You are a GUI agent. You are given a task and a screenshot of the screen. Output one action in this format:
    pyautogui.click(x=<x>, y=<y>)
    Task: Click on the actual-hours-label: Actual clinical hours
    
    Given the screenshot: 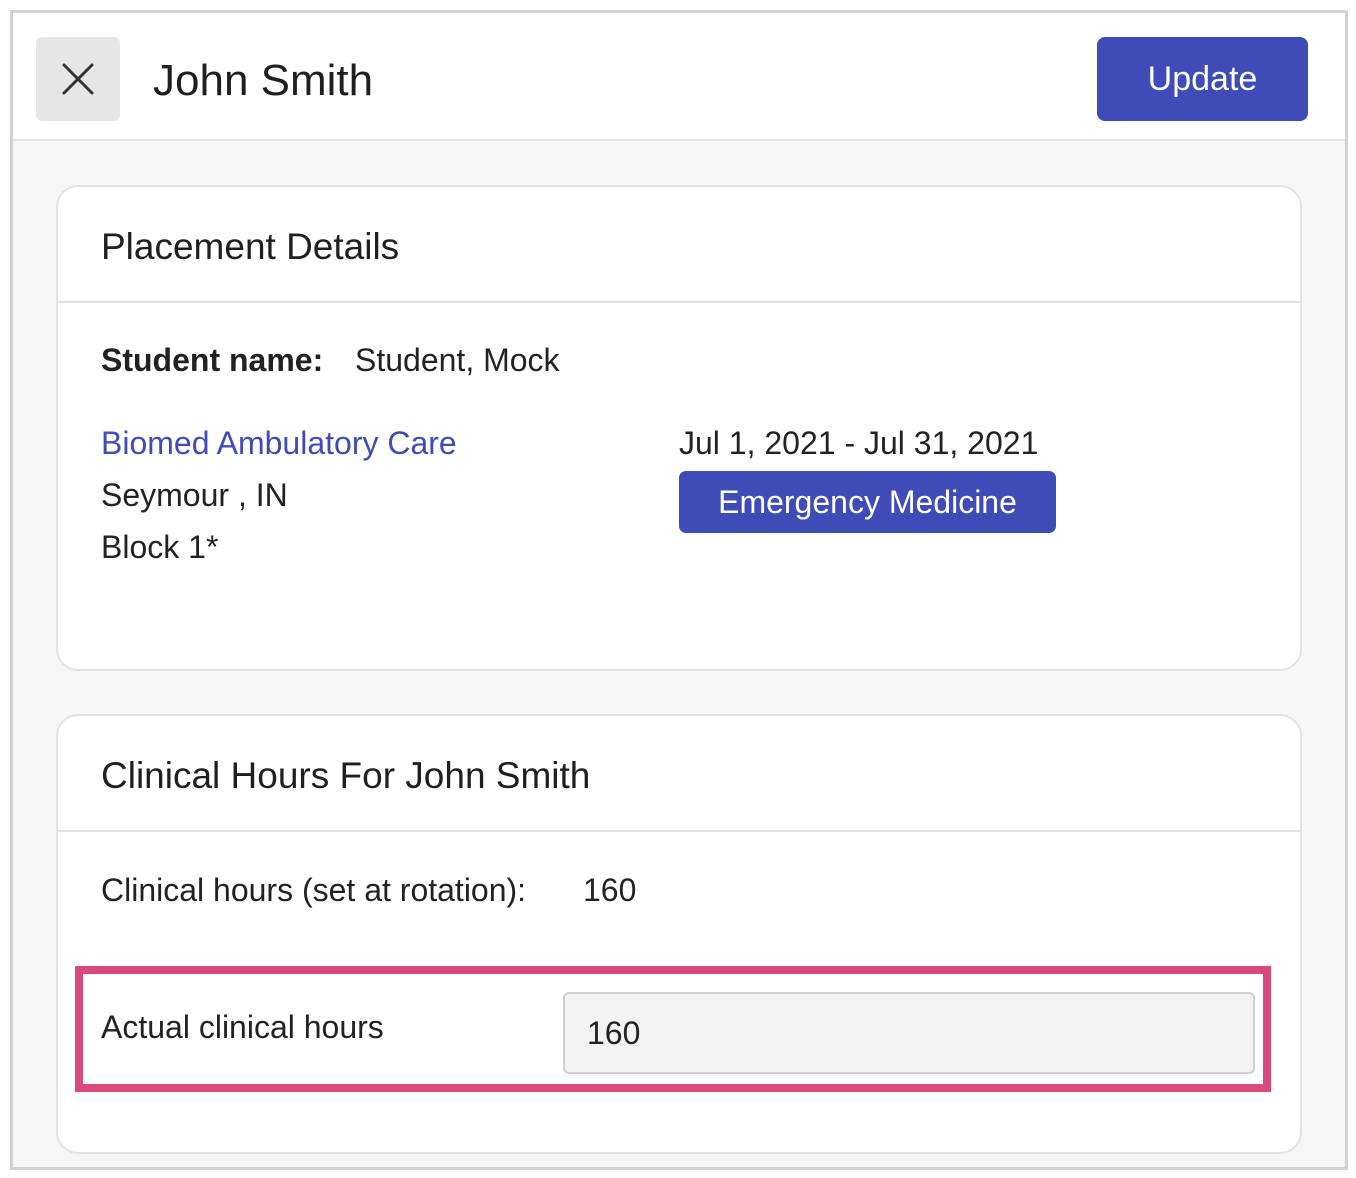 What is the action you would take?
    pyautogui.click(x=242, y=1027)
    